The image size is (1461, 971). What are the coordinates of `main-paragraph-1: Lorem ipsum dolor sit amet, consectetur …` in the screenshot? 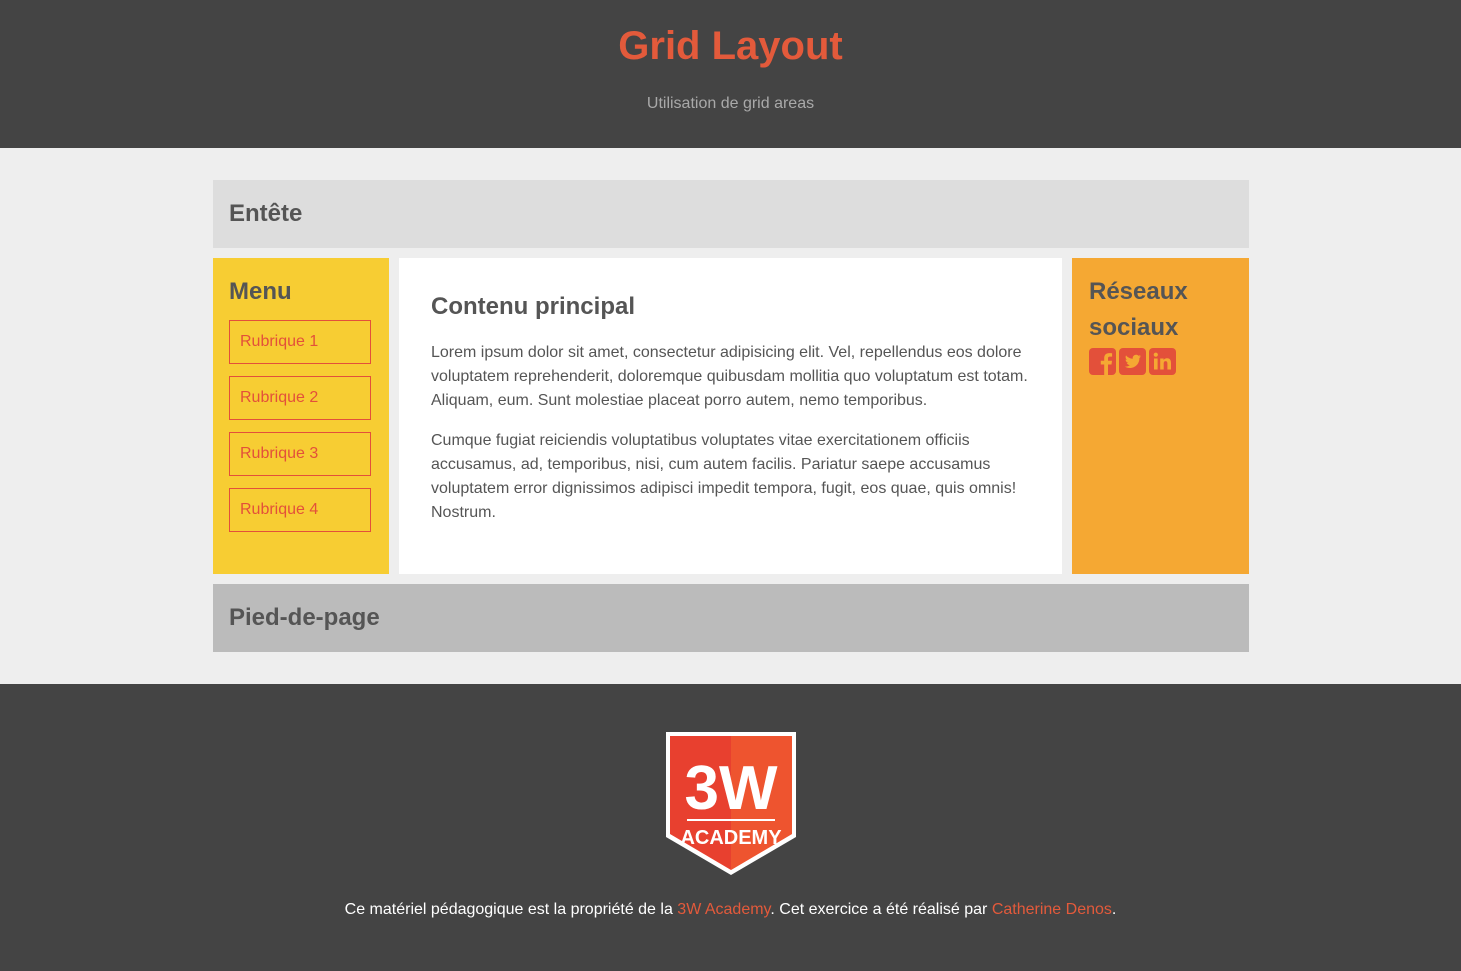 It's located at (729, 376).